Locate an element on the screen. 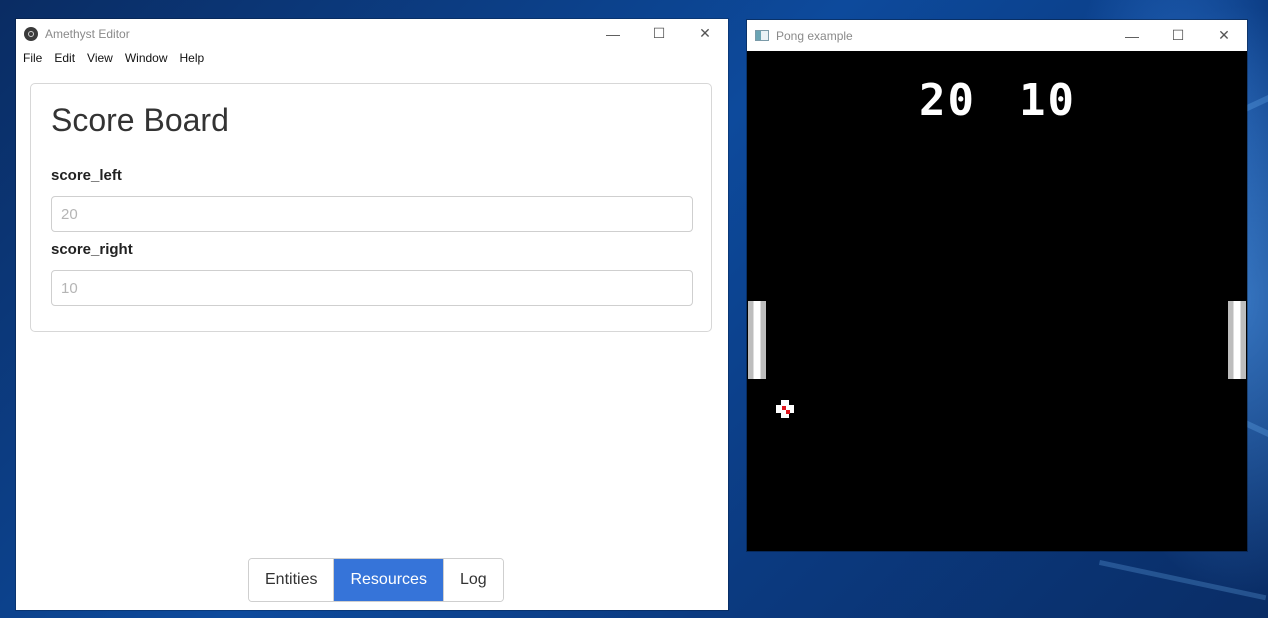 The image size is (1268, 618). ball-icon is located at coordinates (785, 409).